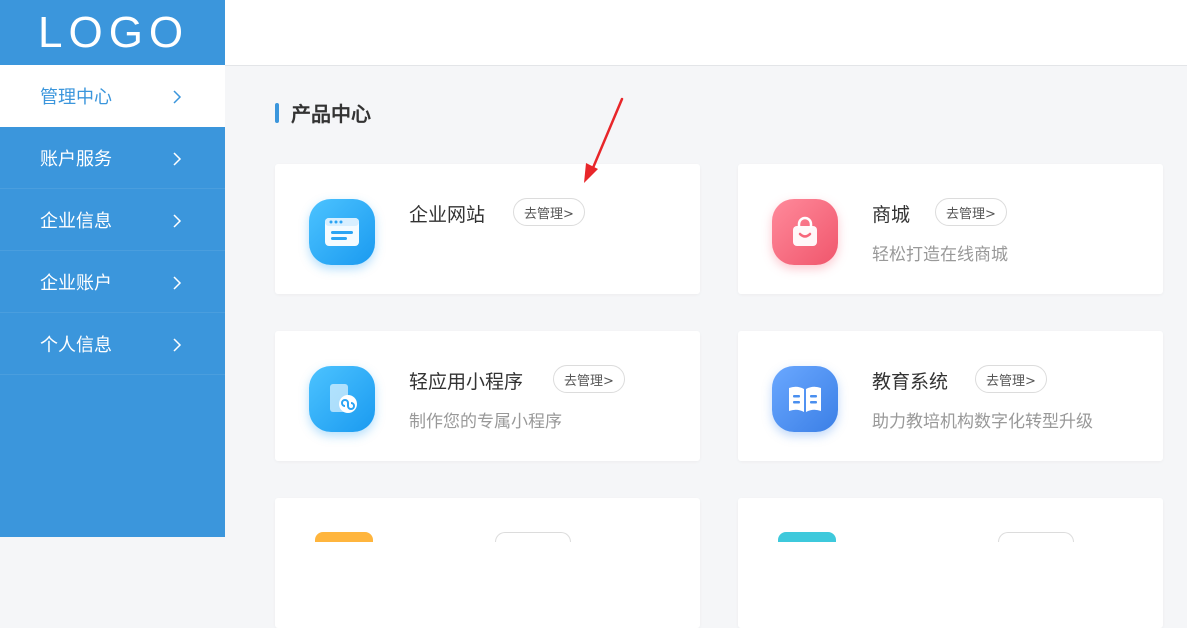 This screenshot has width=1187, height=628. What do you see at coordinates (891, 215) in the screenshot?
I see `product-name: 商城` at bounding box center [891, 215].